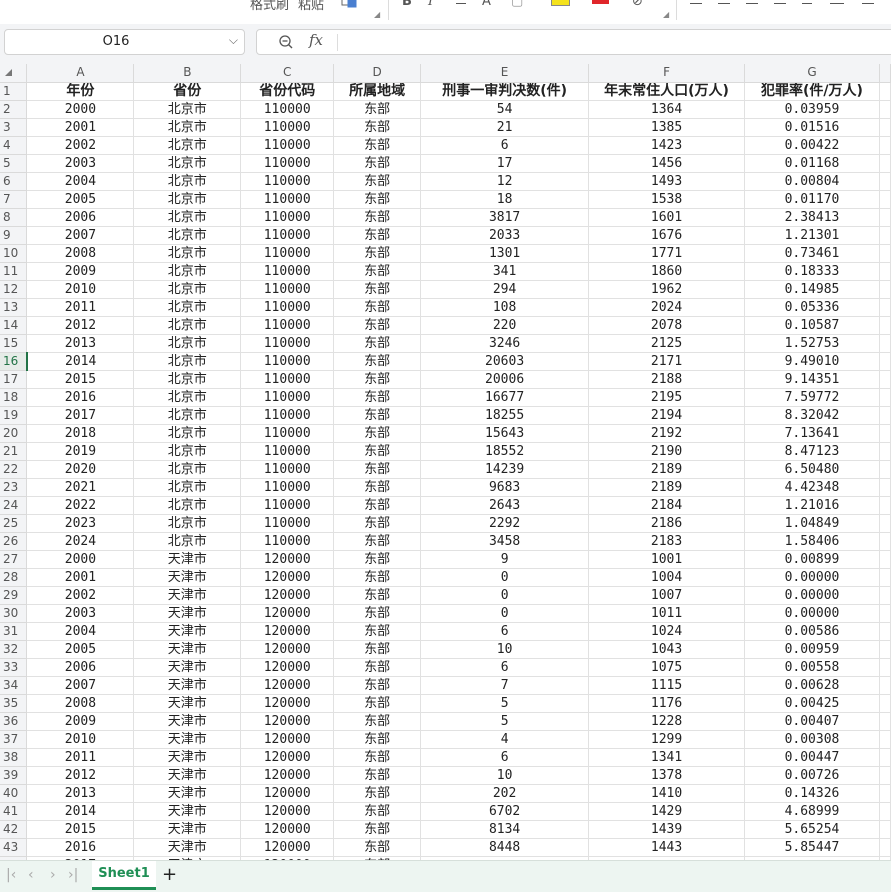  What do you see at coordinates (53, 875) in the screenshot?
I see `next-sheet-icon: ›` at bounding box center [53, 875].